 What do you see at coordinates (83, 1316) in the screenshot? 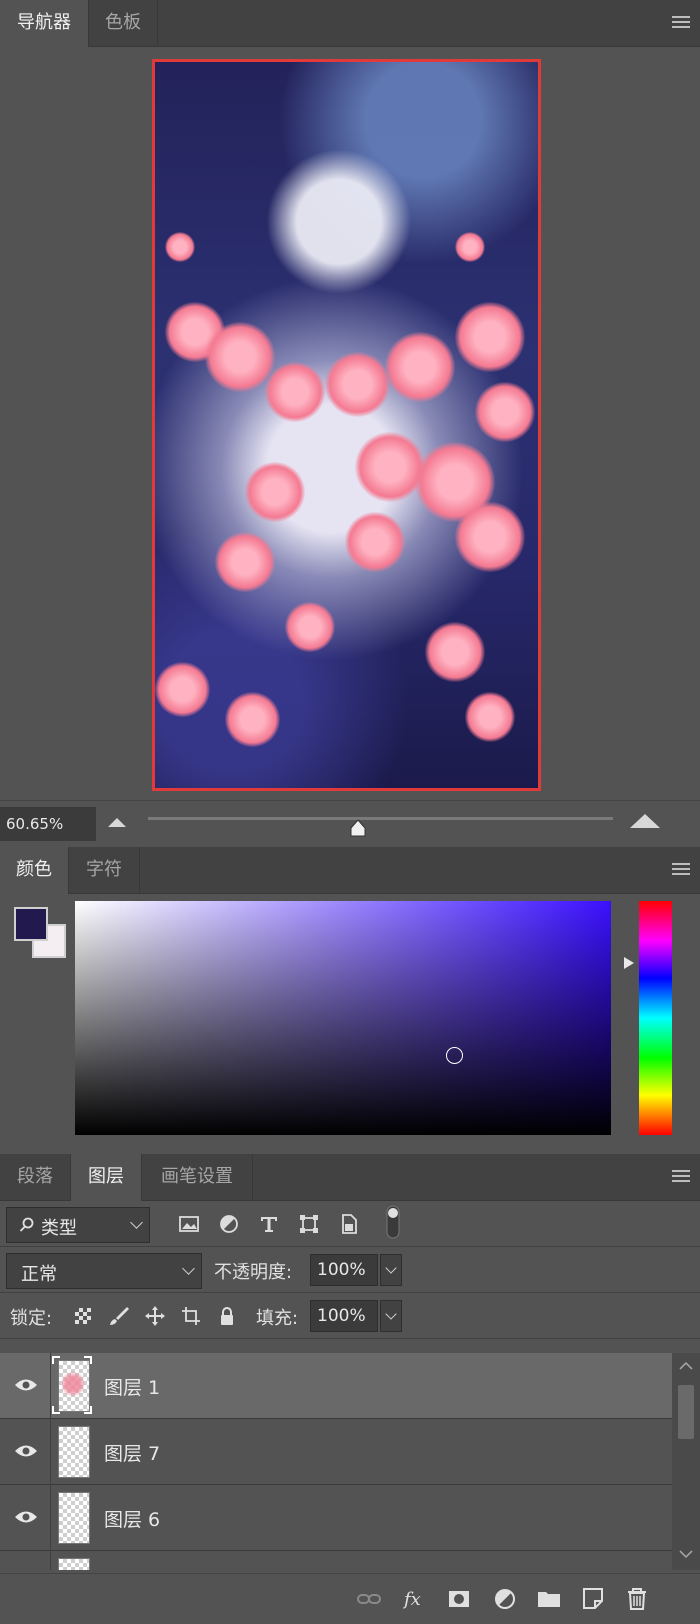
I see `lock-transparent-pixels-icon` at bounding box center [83, 1316].